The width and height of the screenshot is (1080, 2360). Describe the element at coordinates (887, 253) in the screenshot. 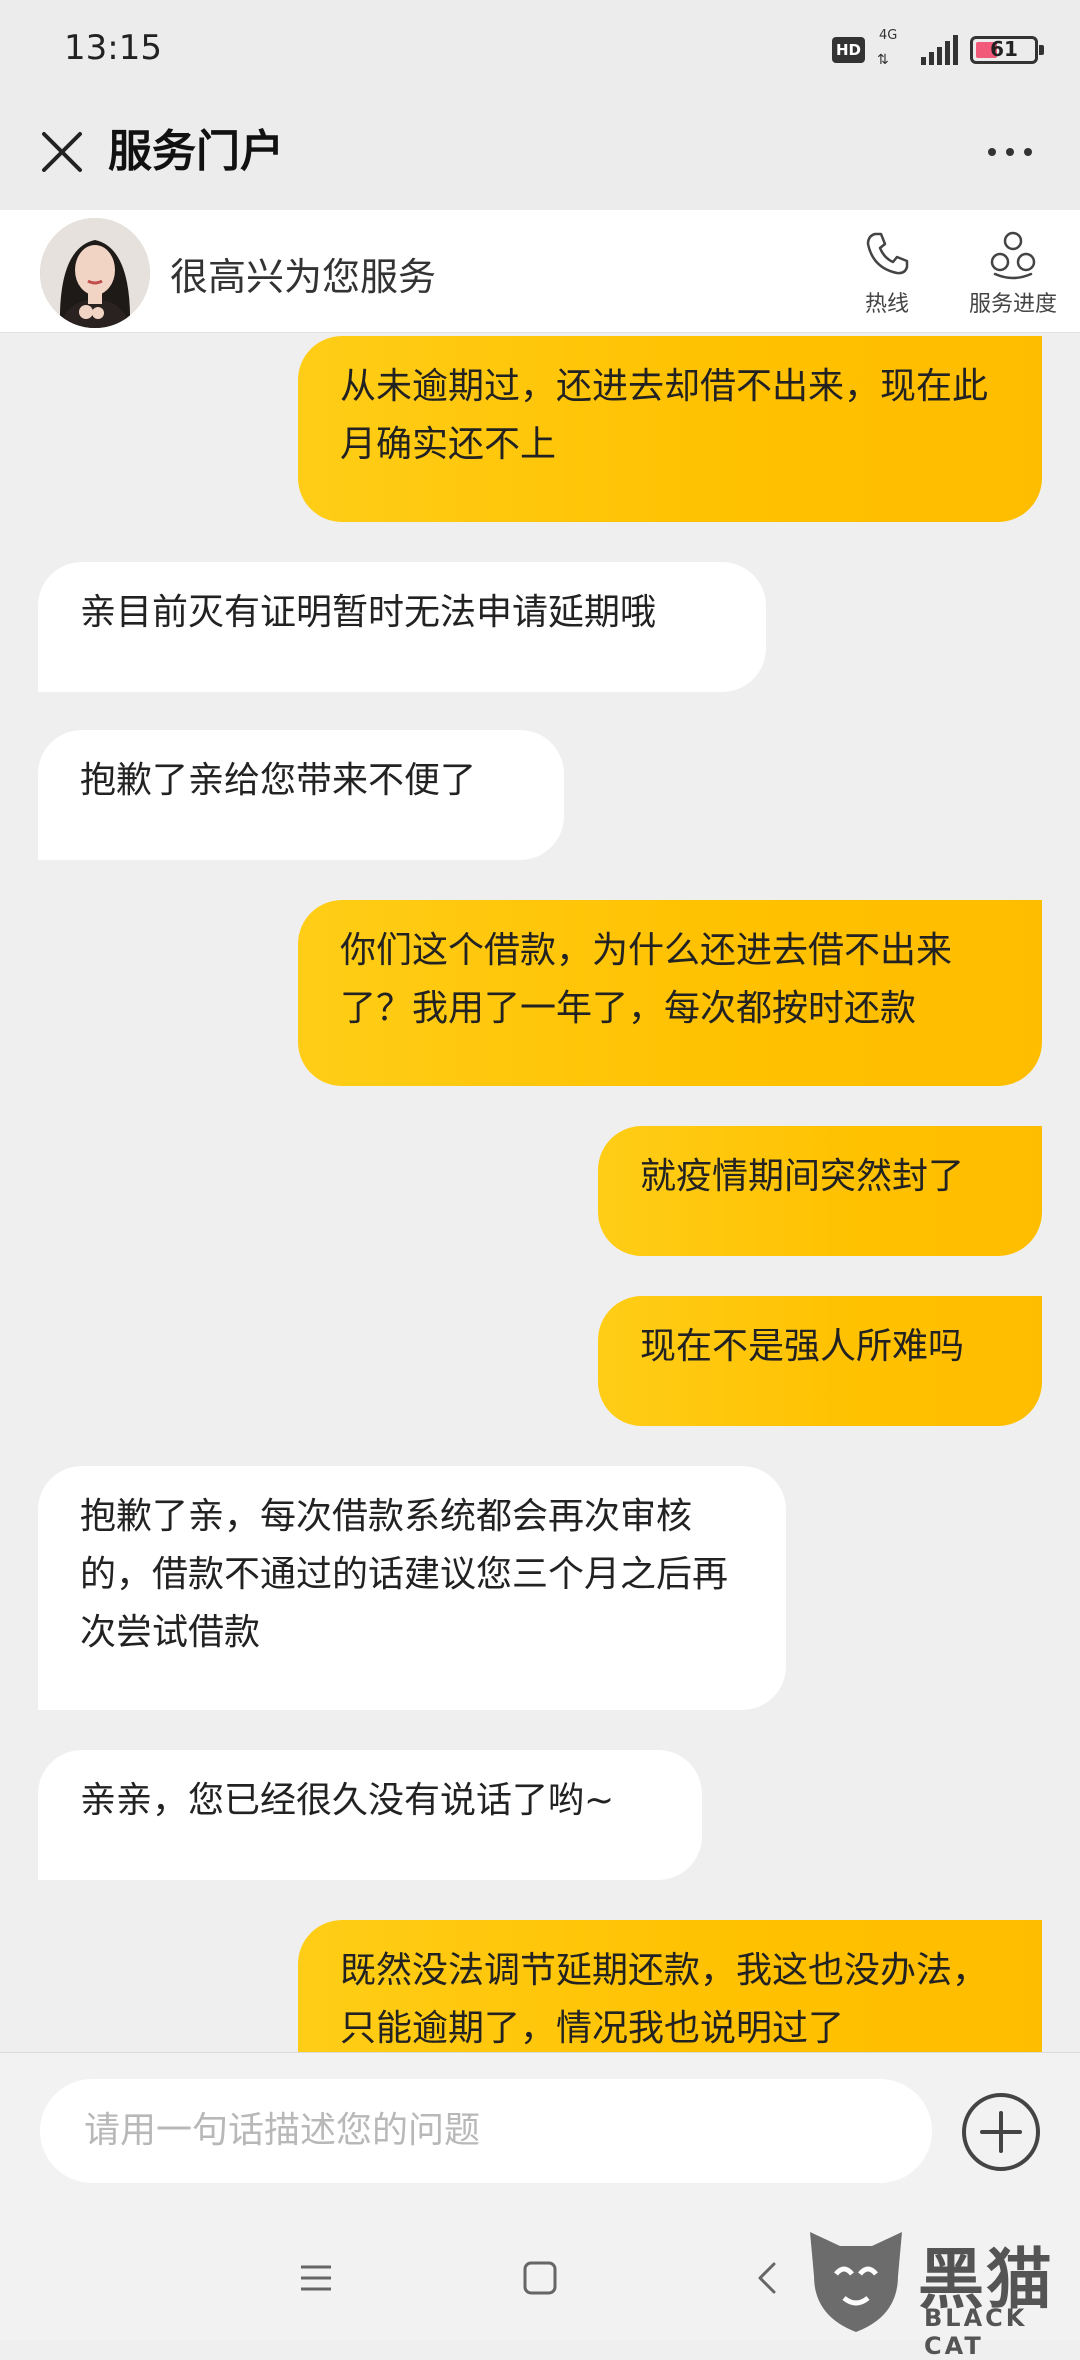

I see `phone-icon` at that location.